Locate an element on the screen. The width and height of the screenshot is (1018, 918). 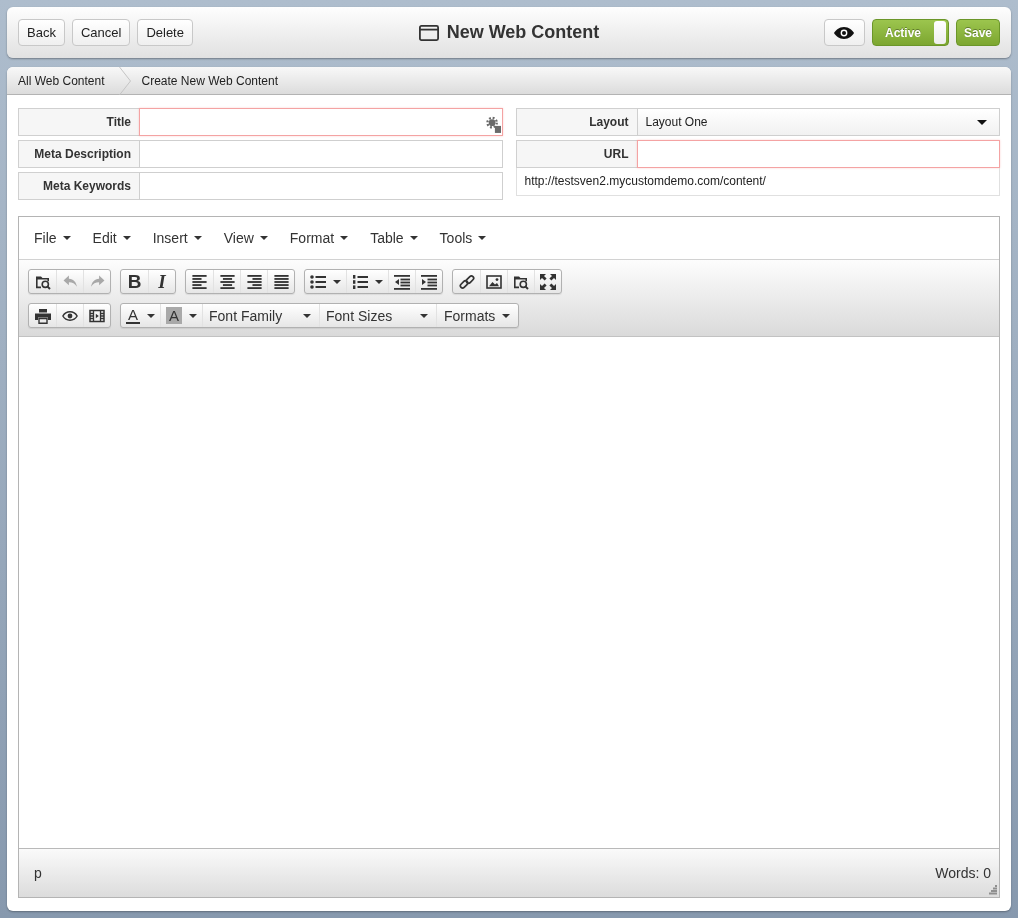
link-icon is located at coordinates (466, 281).